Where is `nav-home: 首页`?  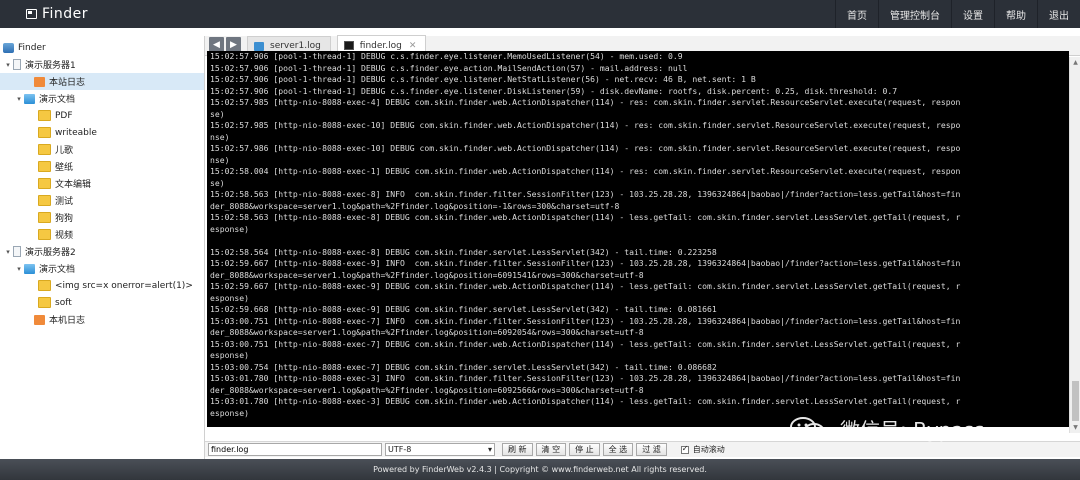 nav-home: 首页 is located at coordinates (856, 14).